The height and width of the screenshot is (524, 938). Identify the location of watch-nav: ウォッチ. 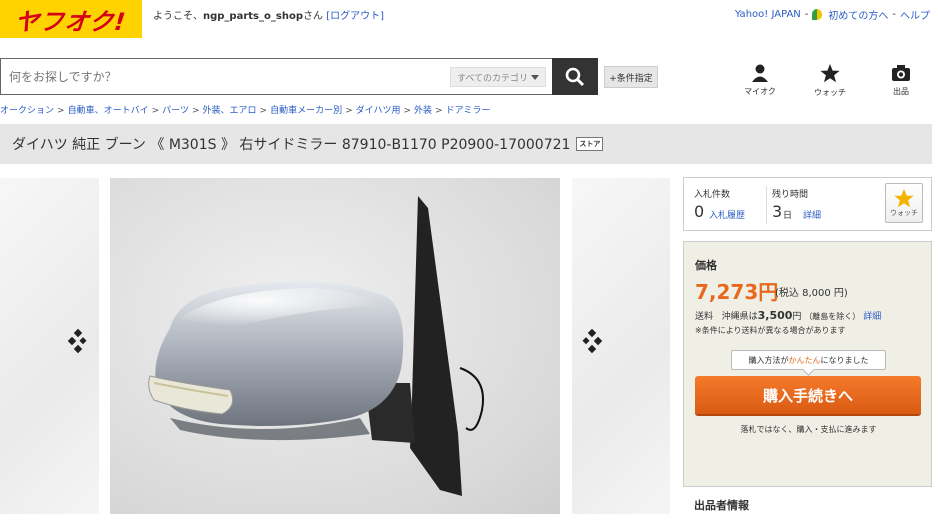
(830, 81).